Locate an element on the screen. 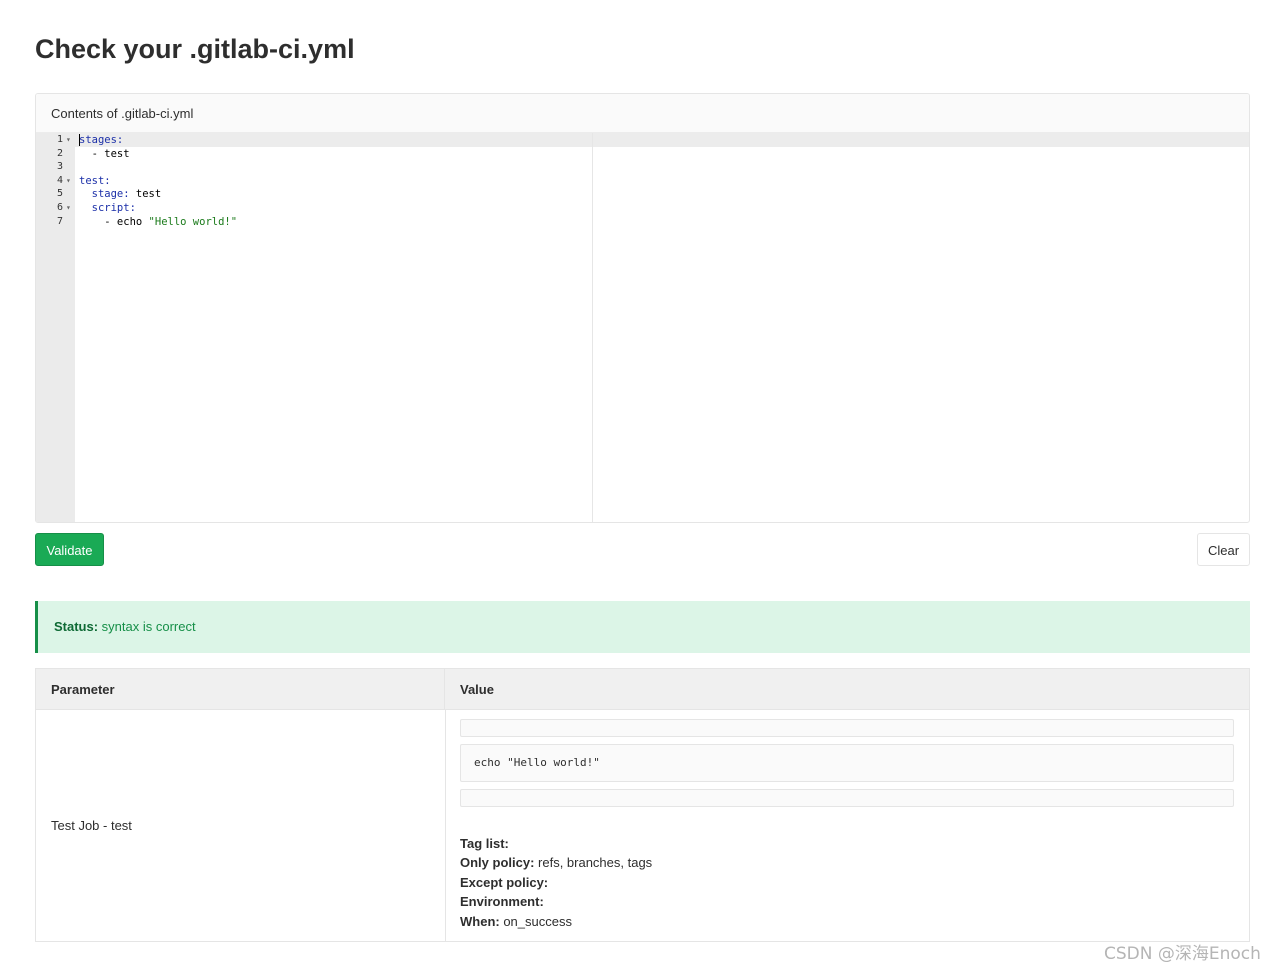 The width and height of the screenshot is (1280, 968). line-number: 2 is located at coordinates (59, 153).